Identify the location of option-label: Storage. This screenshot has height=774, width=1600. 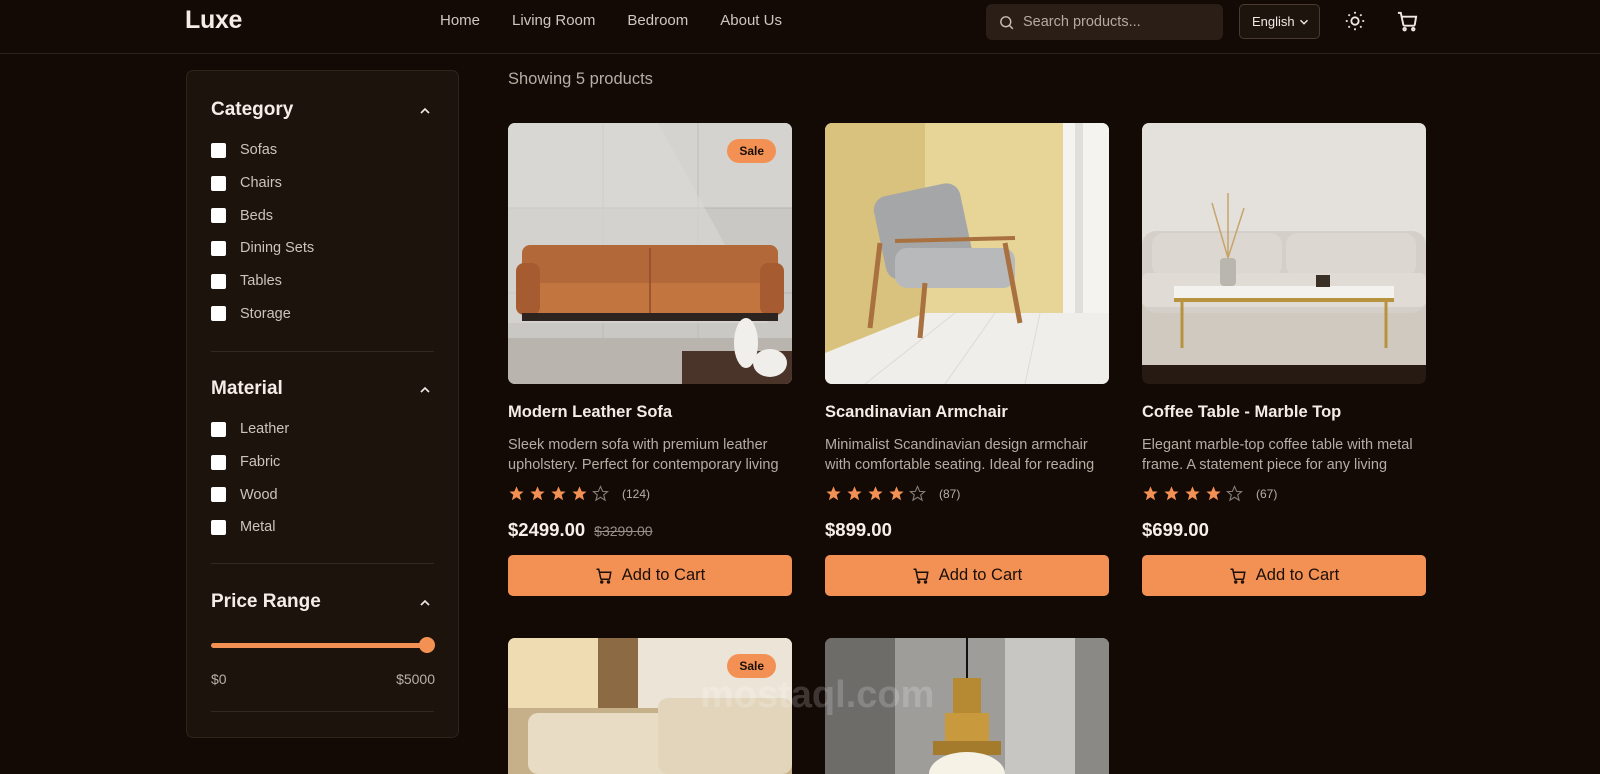
(265, 313).